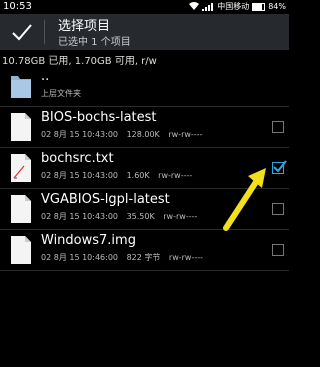 This screenshot has width=320, height=367. What do you see at coordinates (143, 257) in the screenshot?
I see `file-size: 822 字节` at bounding box center [143, 257].